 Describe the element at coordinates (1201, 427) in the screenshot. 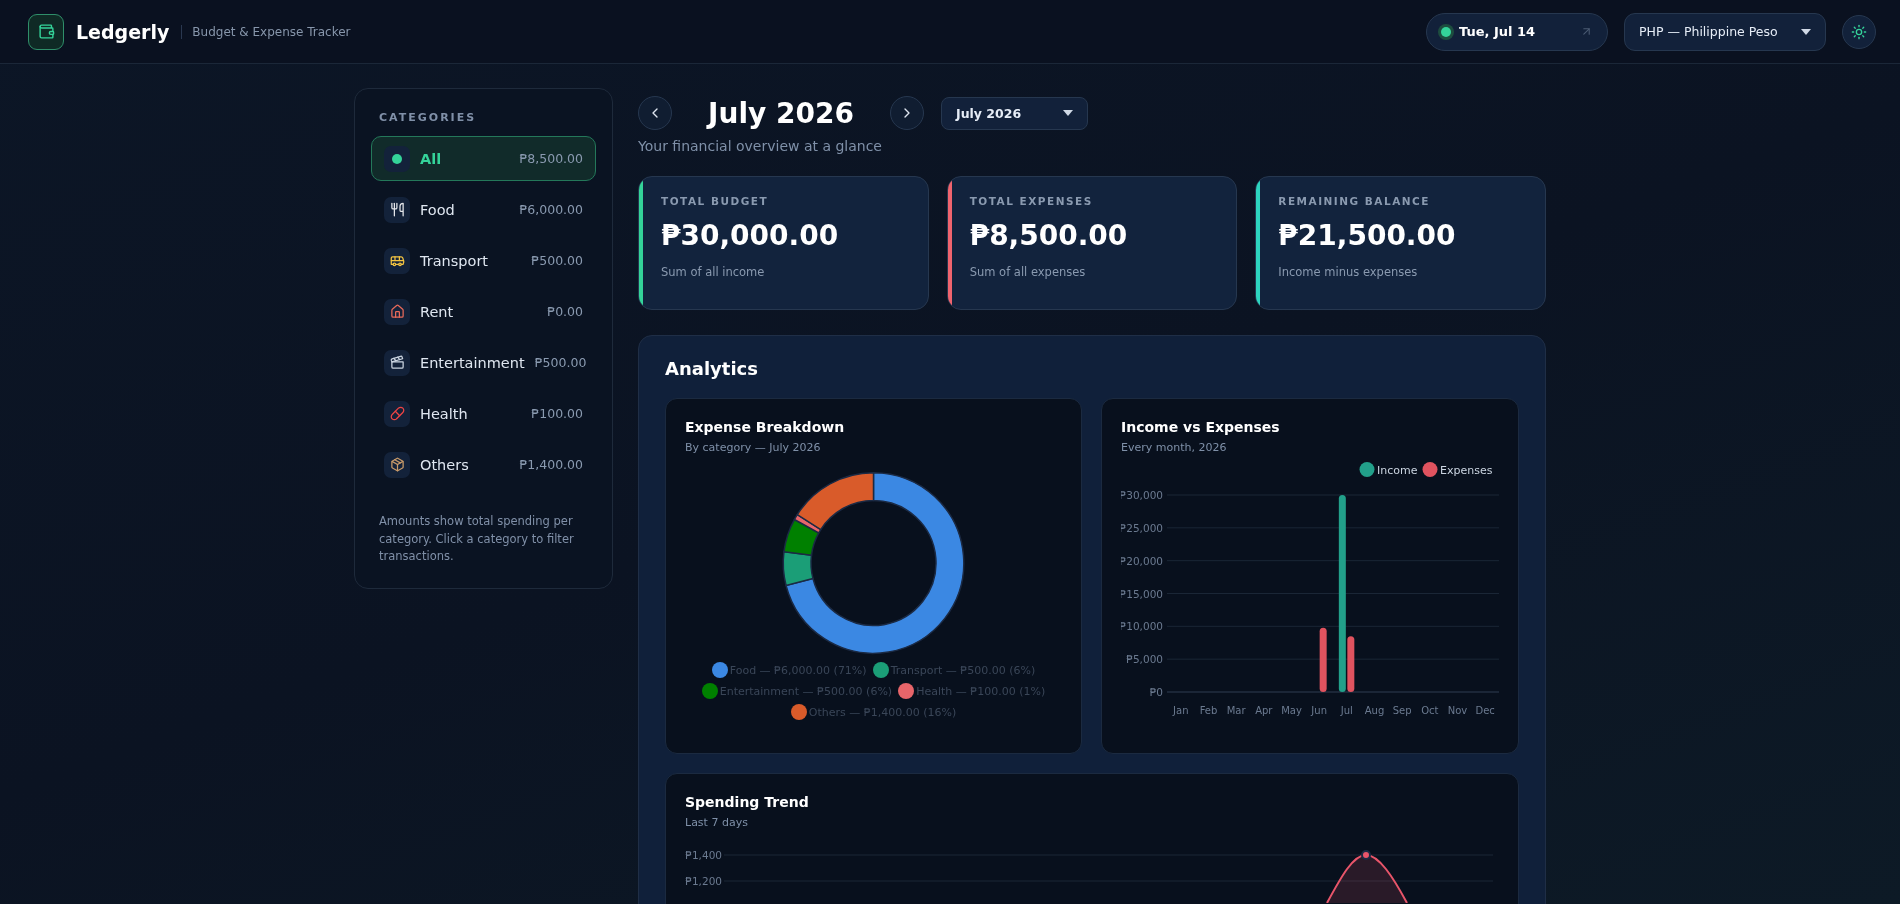

I see `chart-title: Income vs Expenses` at that location.